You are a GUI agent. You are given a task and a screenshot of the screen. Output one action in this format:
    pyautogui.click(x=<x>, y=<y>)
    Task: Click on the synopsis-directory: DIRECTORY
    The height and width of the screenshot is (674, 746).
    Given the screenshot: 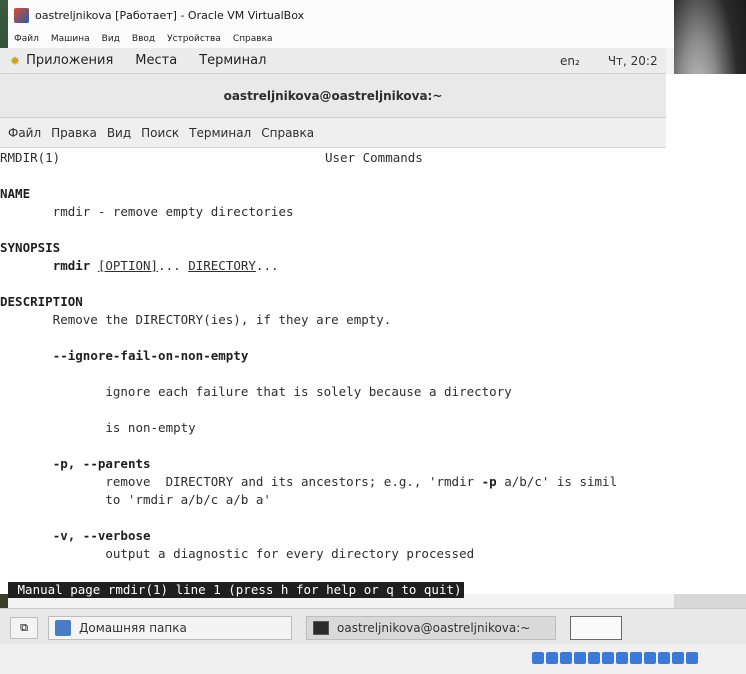 What is the action you would take?
    pyautogui.click(x=222, y=265)
    